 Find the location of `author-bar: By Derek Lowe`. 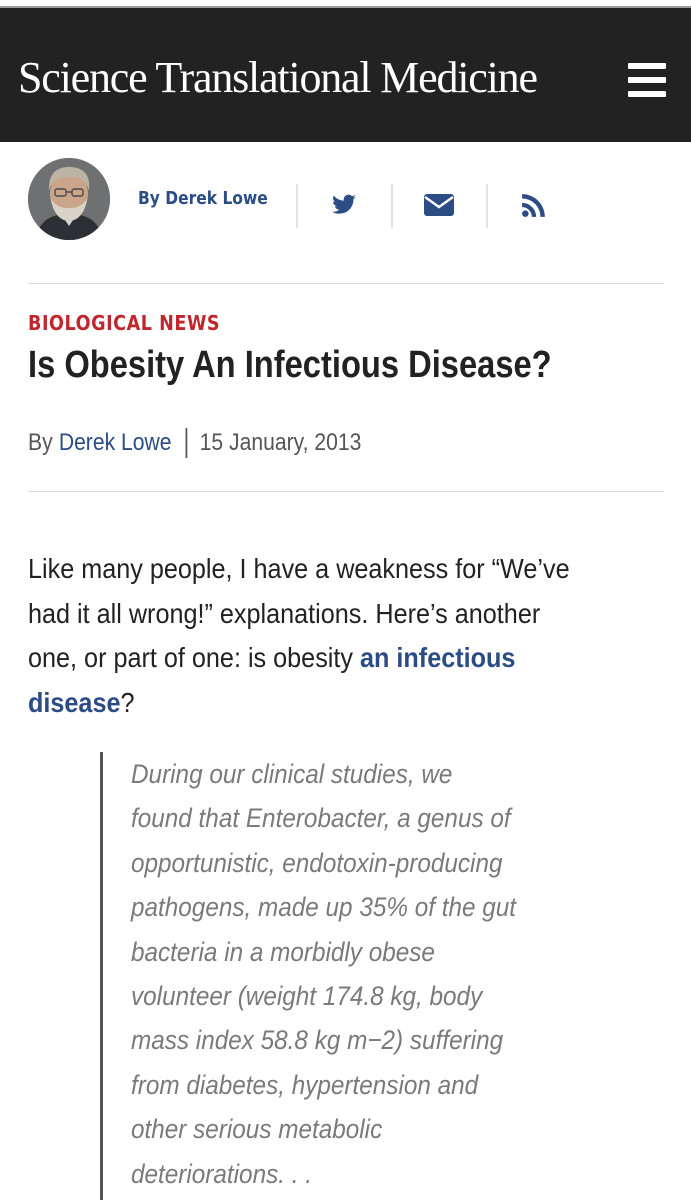

author-bar: By Derek Lowe is located at coordinates (345, 213).